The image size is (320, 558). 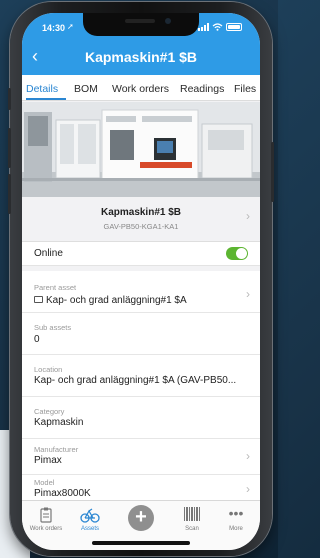 I want to click on power-button, so click(x=272, y=172).